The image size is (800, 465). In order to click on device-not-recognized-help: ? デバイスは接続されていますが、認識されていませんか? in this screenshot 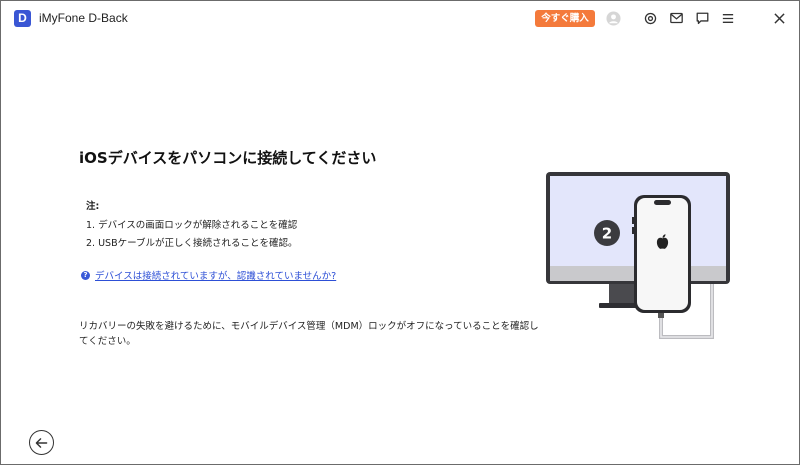, I will do `click(208, 275)`.